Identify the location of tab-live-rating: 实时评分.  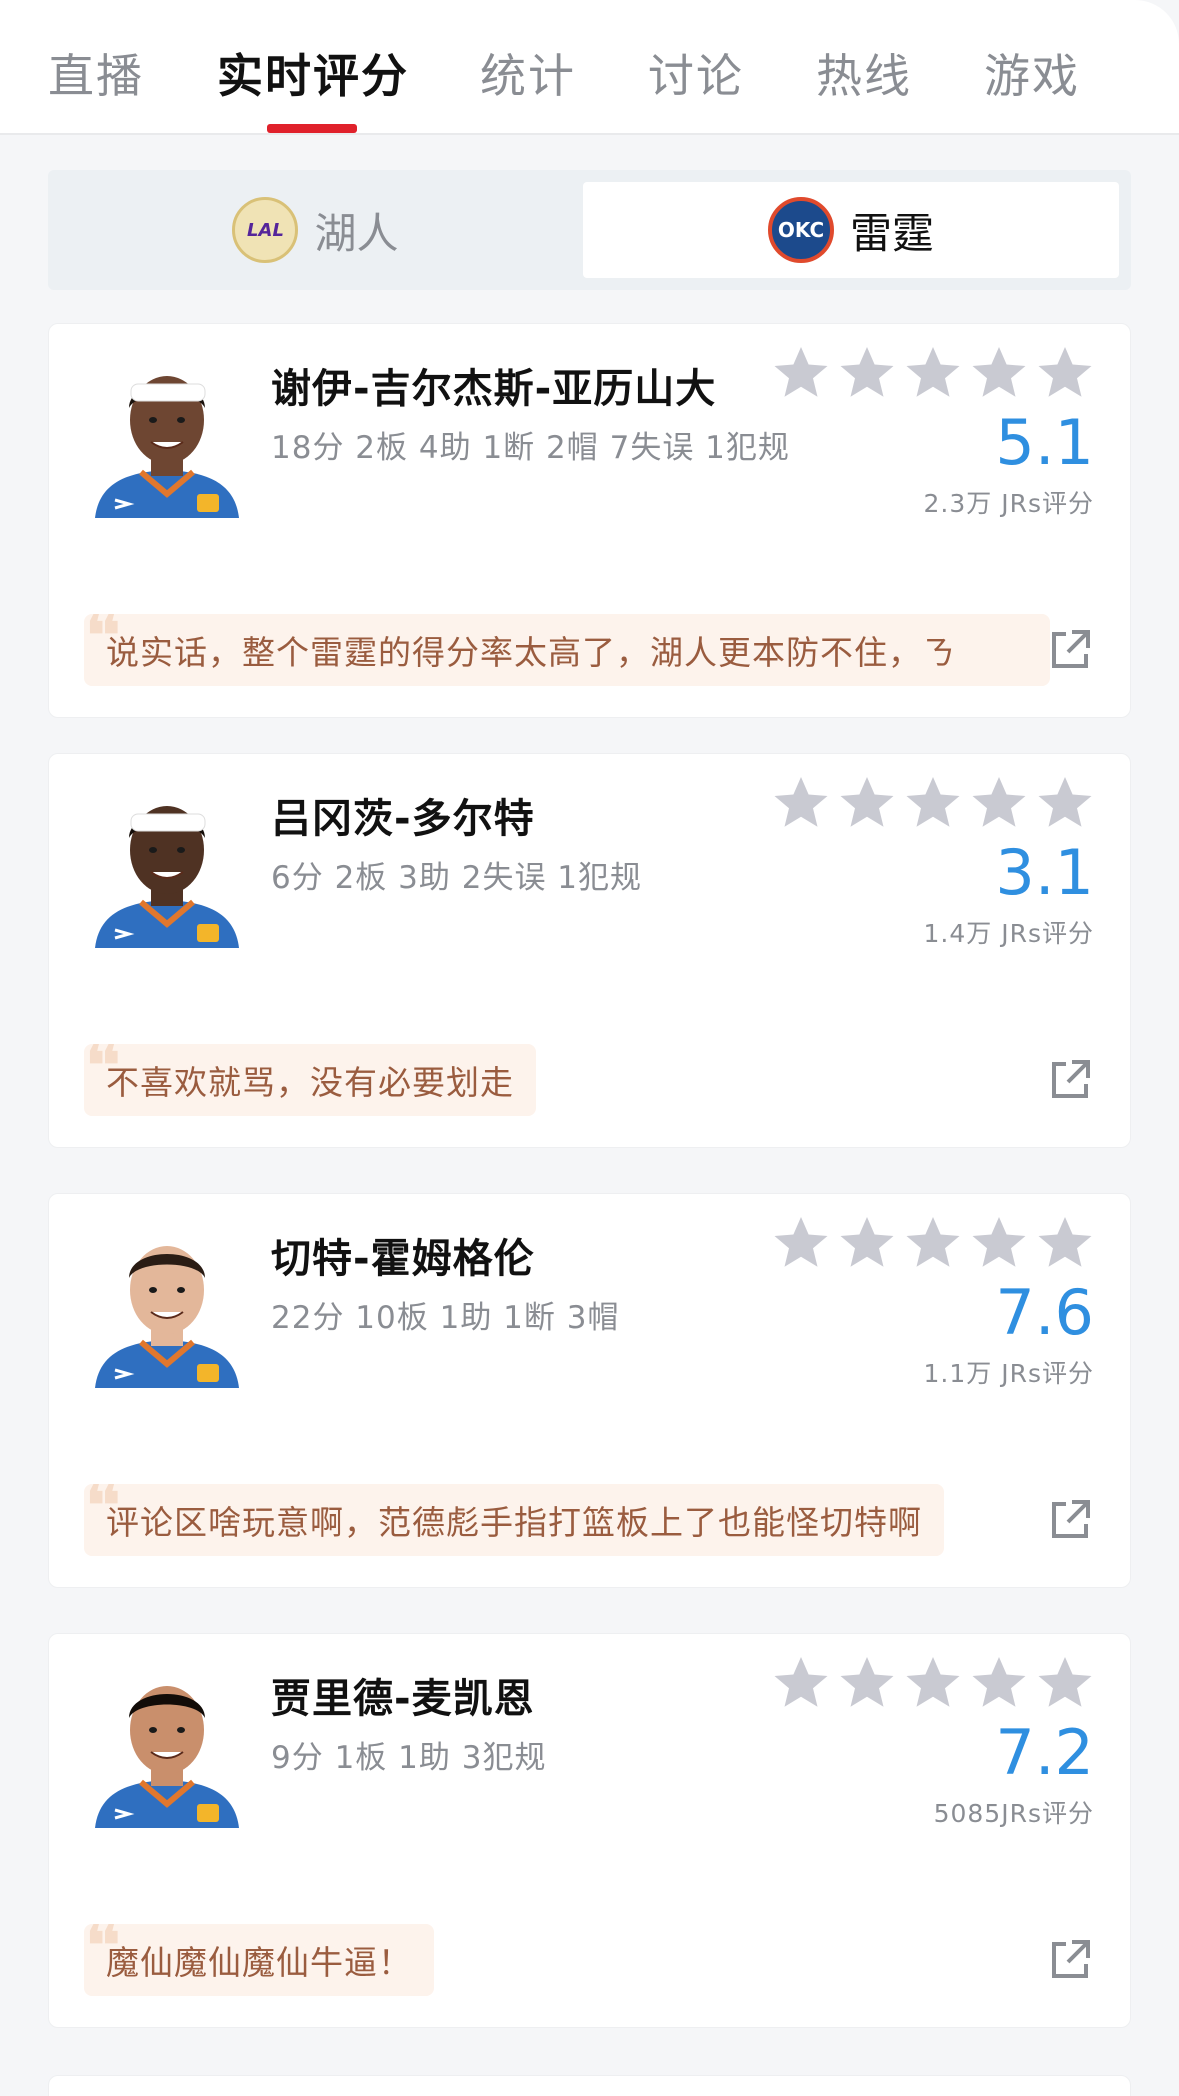
(313, 73).